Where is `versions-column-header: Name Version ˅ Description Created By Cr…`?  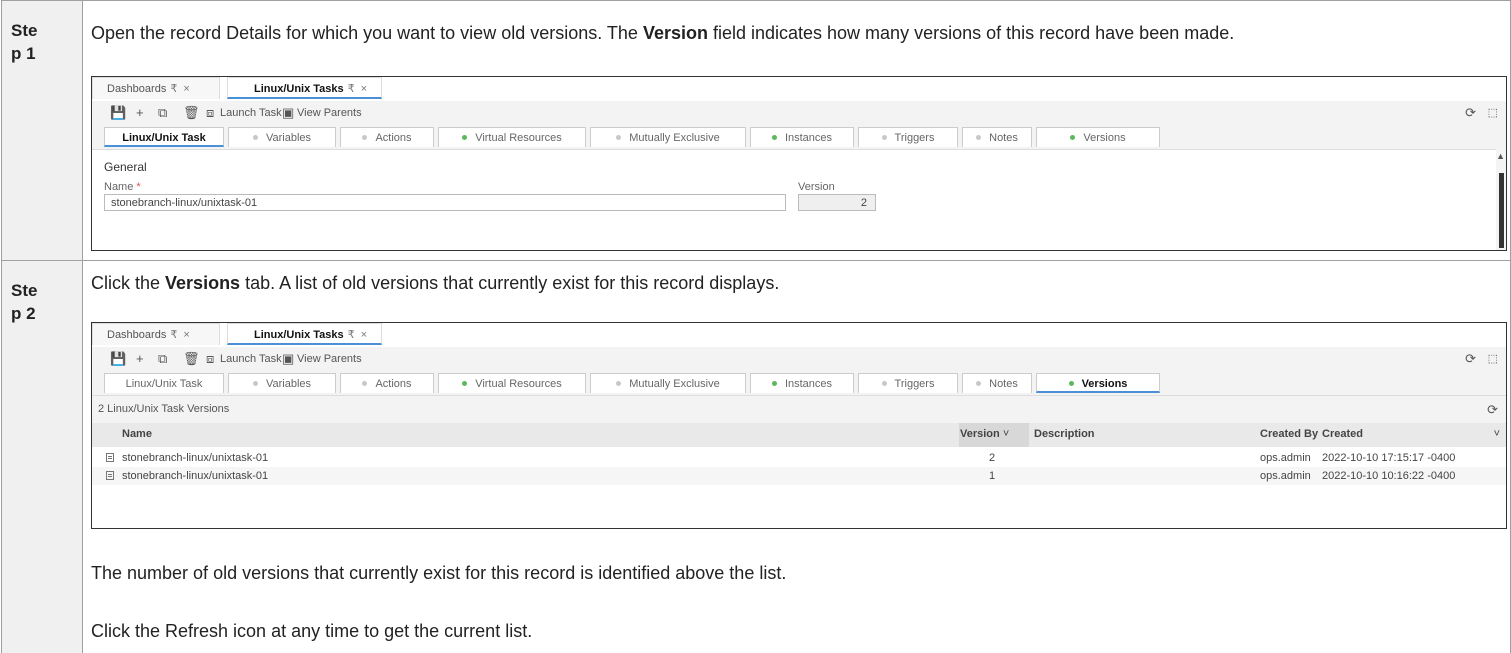
versions-column-header: Name Version ˅ Description Created By Cr… is located at coordinates (799, 435).